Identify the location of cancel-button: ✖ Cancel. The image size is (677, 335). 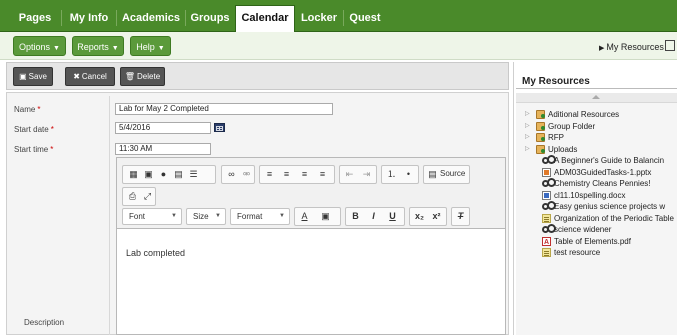
(90, 76).